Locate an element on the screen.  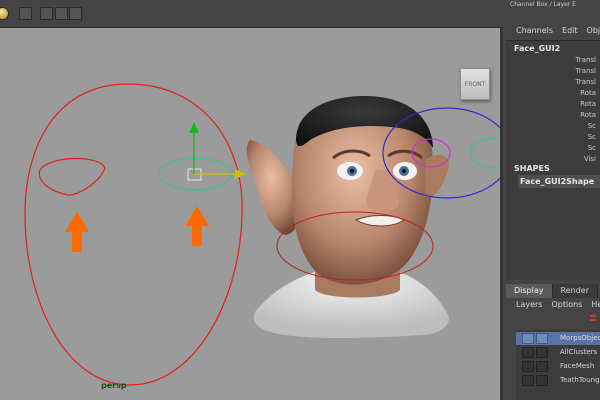
menu-edit: Edit is located at coordinates (570, 33).